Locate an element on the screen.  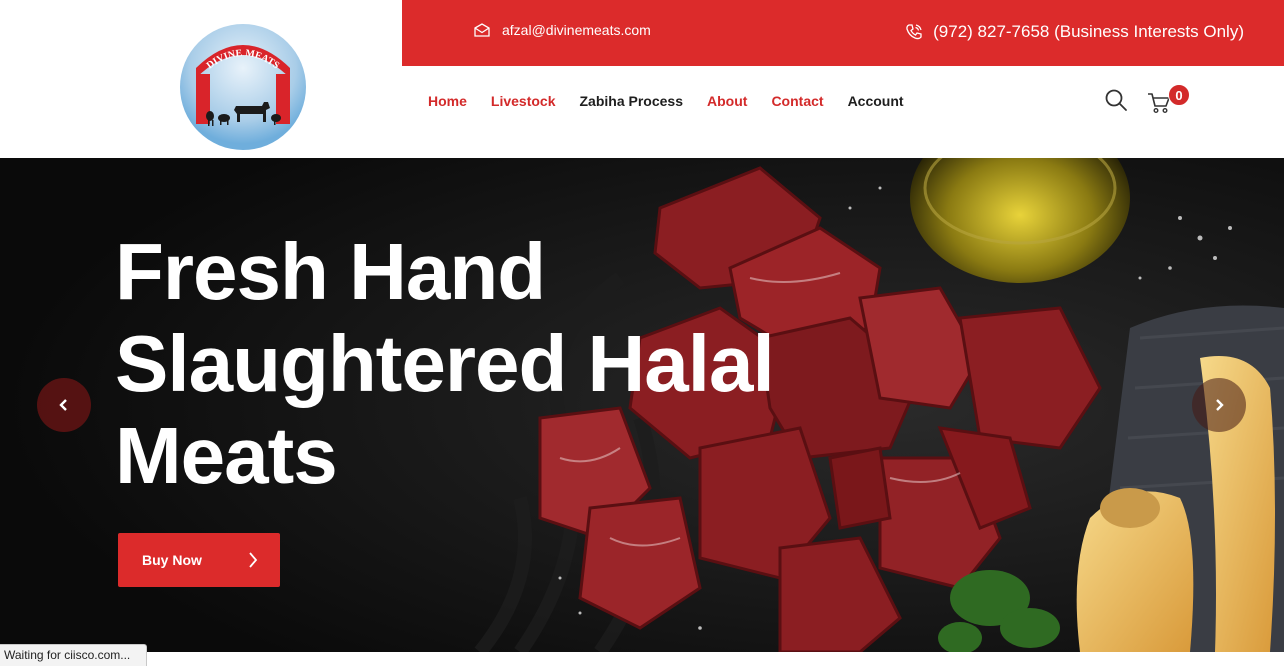
nav-zabiha-process: Zabiha Process is located at coordinates (632, 101).